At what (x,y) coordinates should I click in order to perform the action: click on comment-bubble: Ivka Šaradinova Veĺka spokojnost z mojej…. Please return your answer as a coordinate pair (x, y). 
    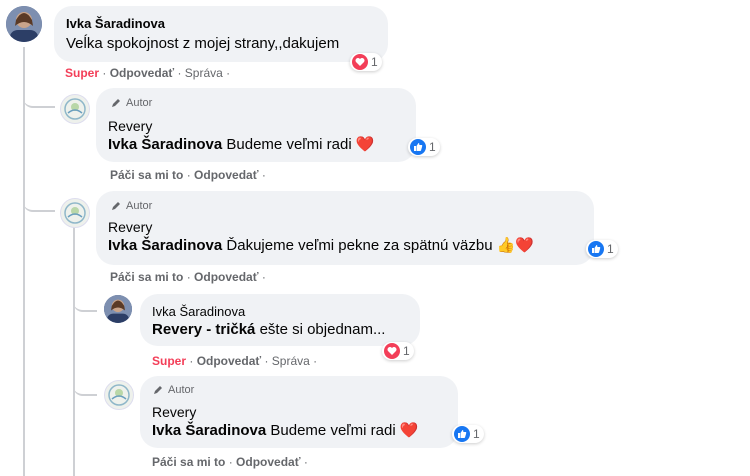
    Looking at the image, I should click on (221, 34).